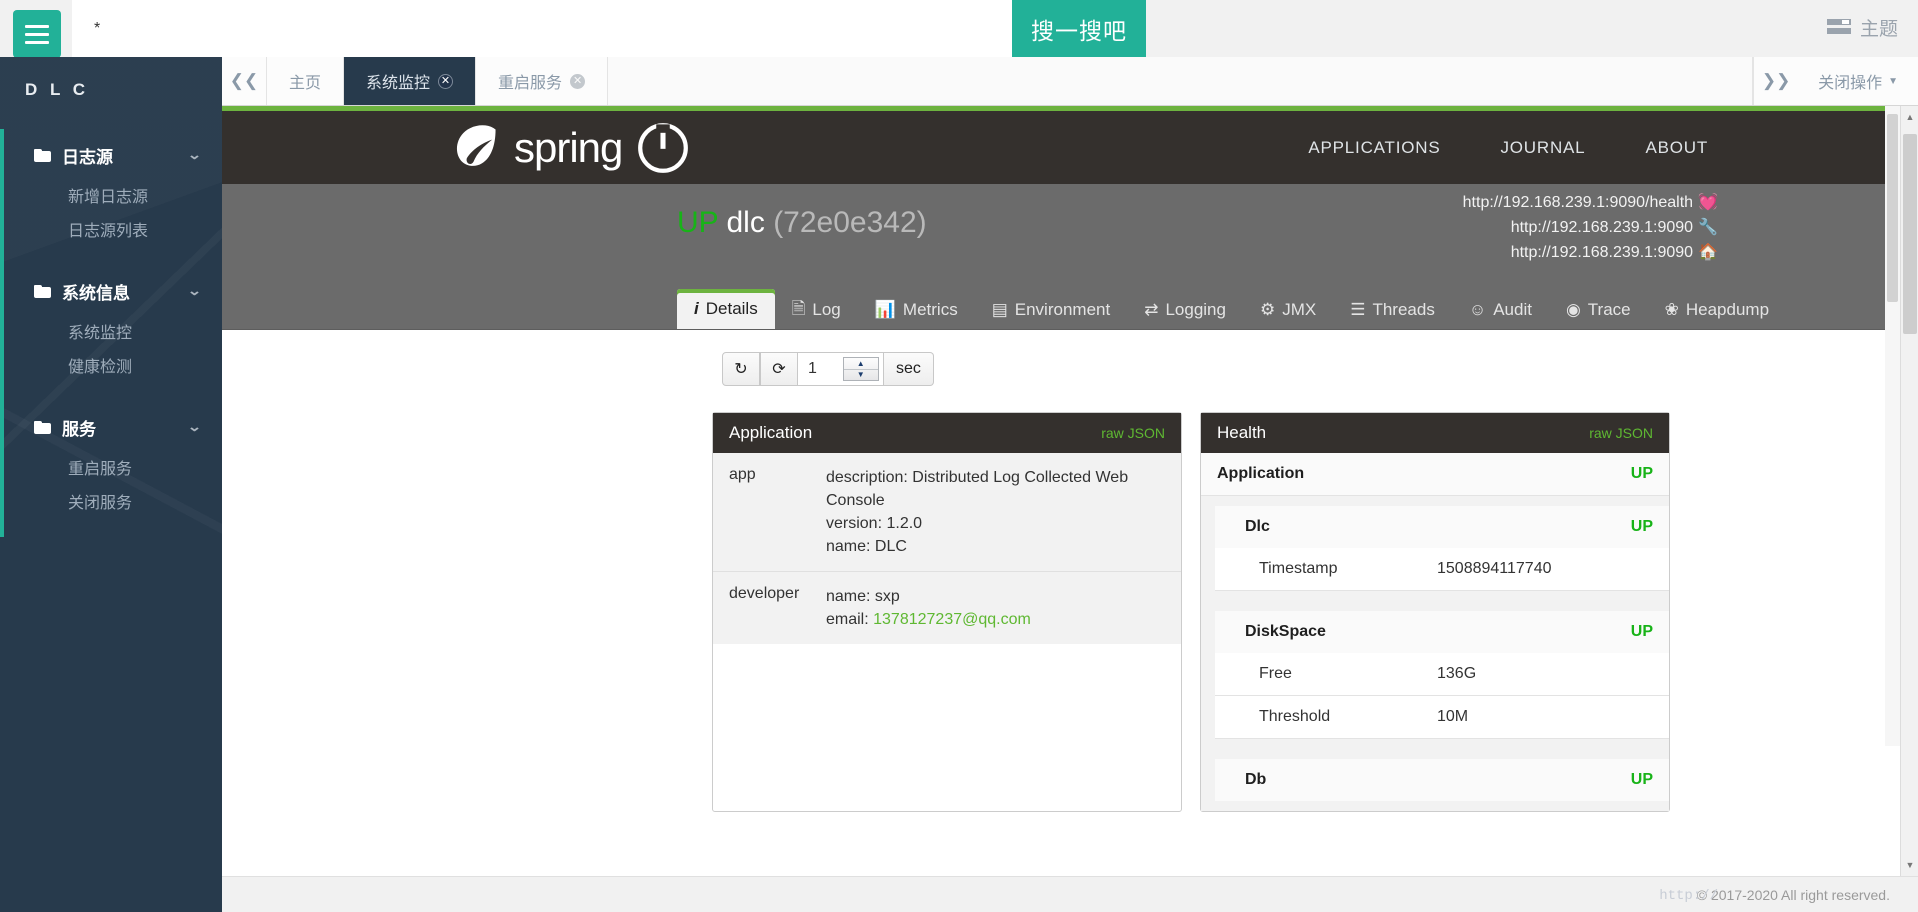 The image size is (1918, 912). Describe the element at coordinates (1442, 527) in the screenshot. I see `health-section-header: Dlc UP` at that location.